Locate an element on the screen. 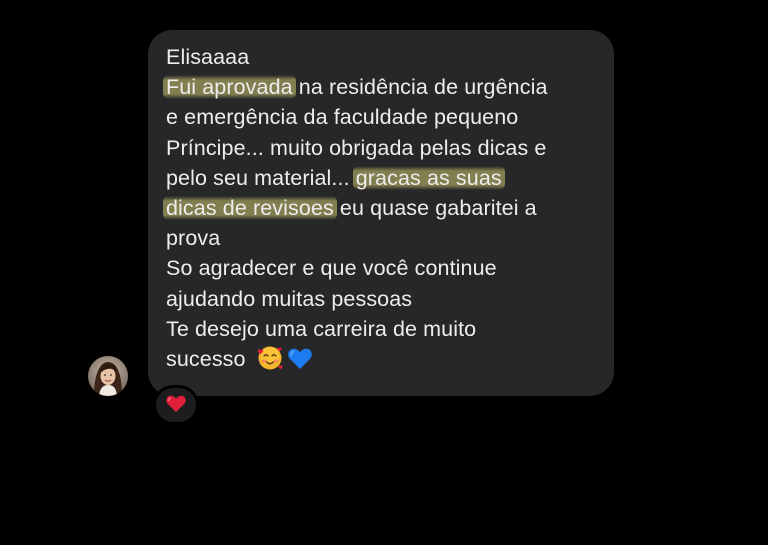  smiling-face-with-hearts-icon is located at coordinates (270, 358).